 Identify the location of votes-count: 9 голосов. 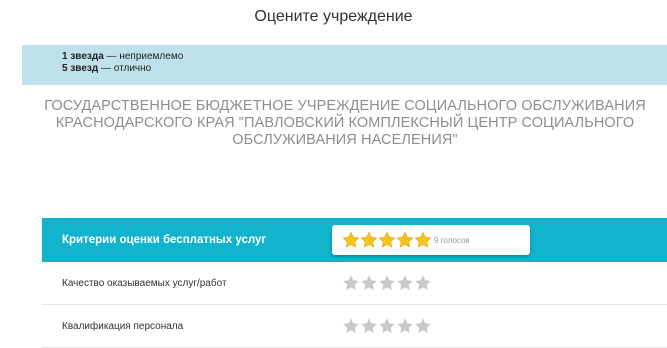
(452, 240).